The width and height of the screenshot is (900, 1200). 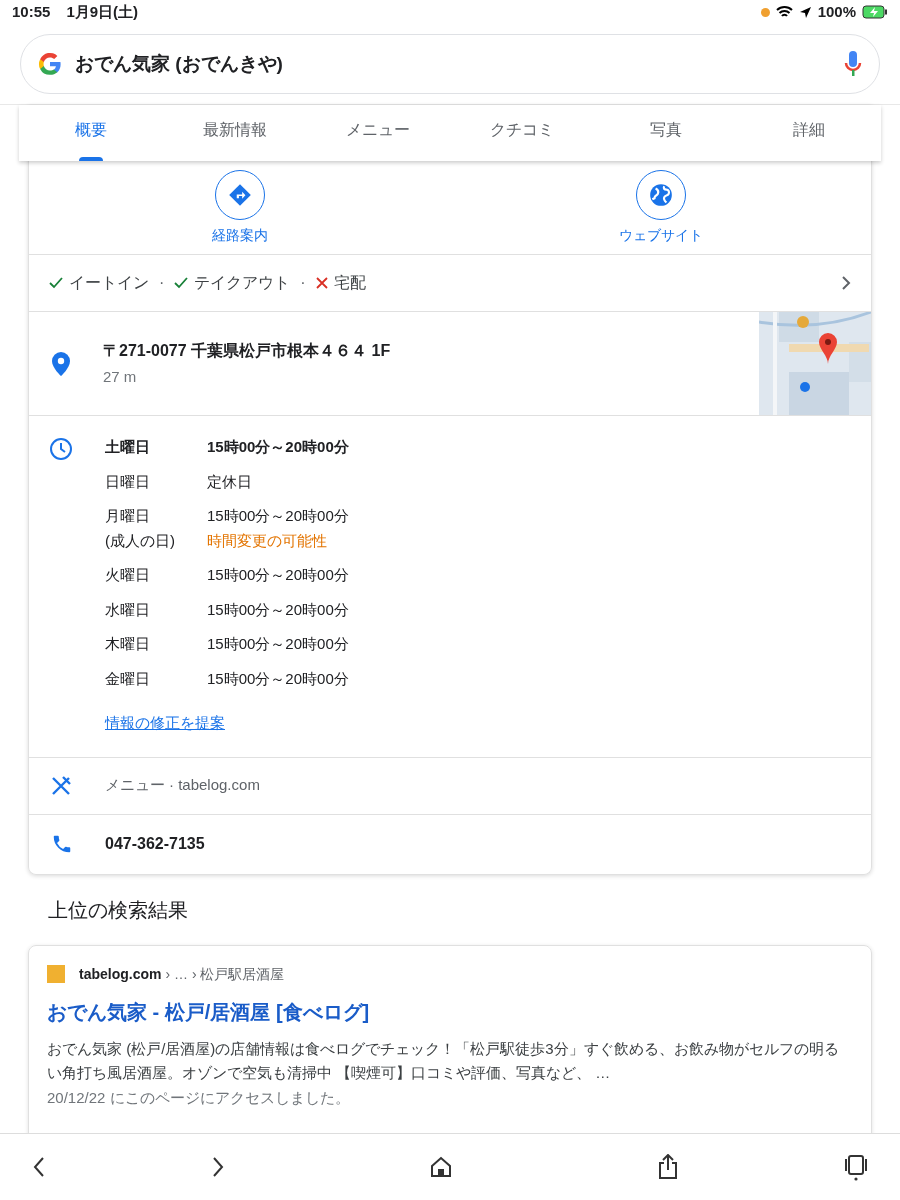 What do you see at coordinates (875, 12) in the screenshot?
I see `battery-charging-icon` at bounding box center [875, 12].